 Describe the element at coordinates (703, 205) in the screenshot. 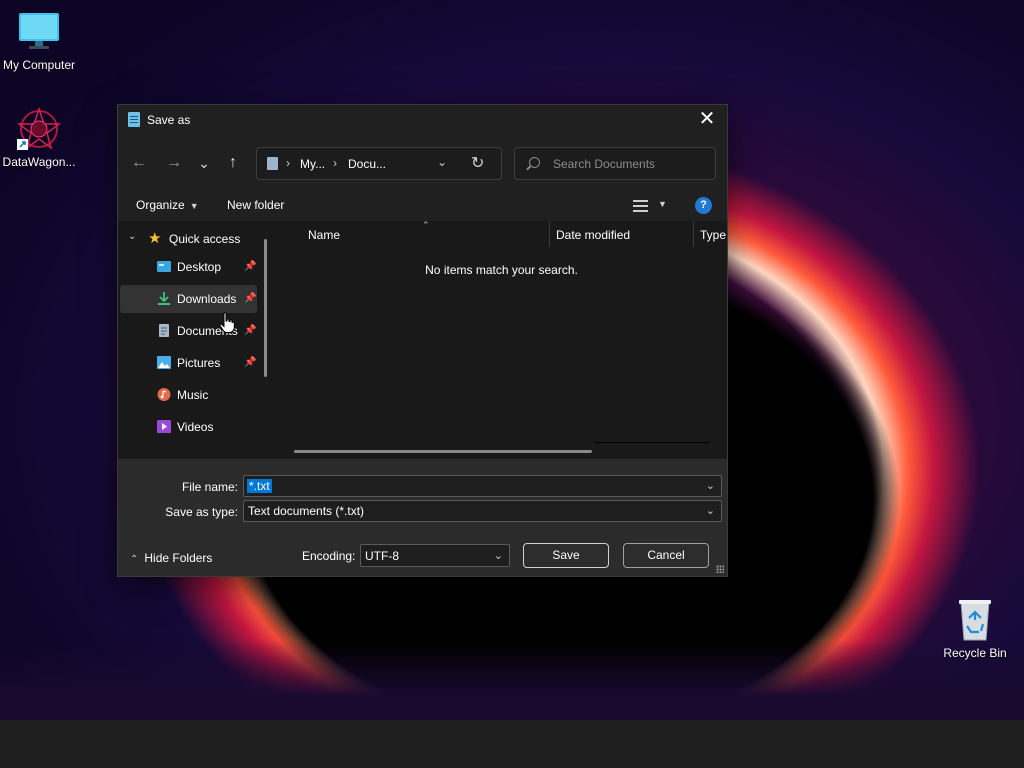

I see `help-icon: ?` at that location.